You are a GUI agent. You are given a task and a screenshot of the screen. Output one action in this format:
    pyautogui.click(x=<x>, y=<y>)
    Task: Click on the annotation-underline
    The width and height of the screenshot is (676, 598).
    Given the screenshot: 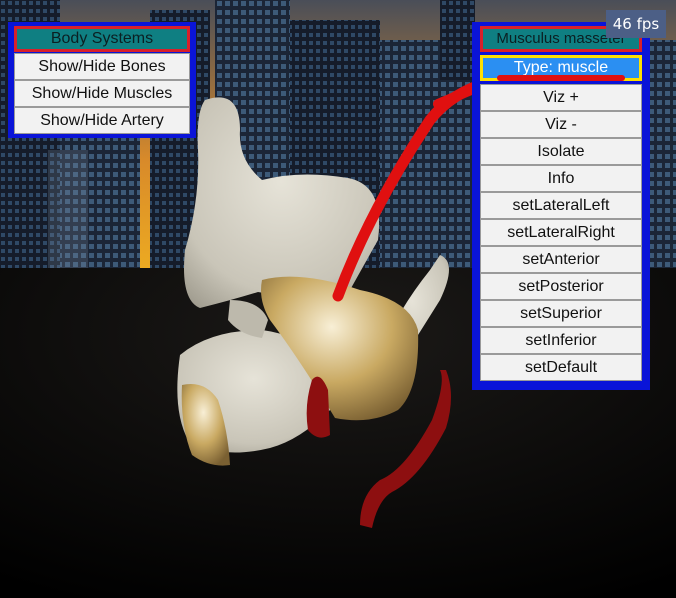 What is the action you would take?
    pyautogui.click(x=561, y=78)
    